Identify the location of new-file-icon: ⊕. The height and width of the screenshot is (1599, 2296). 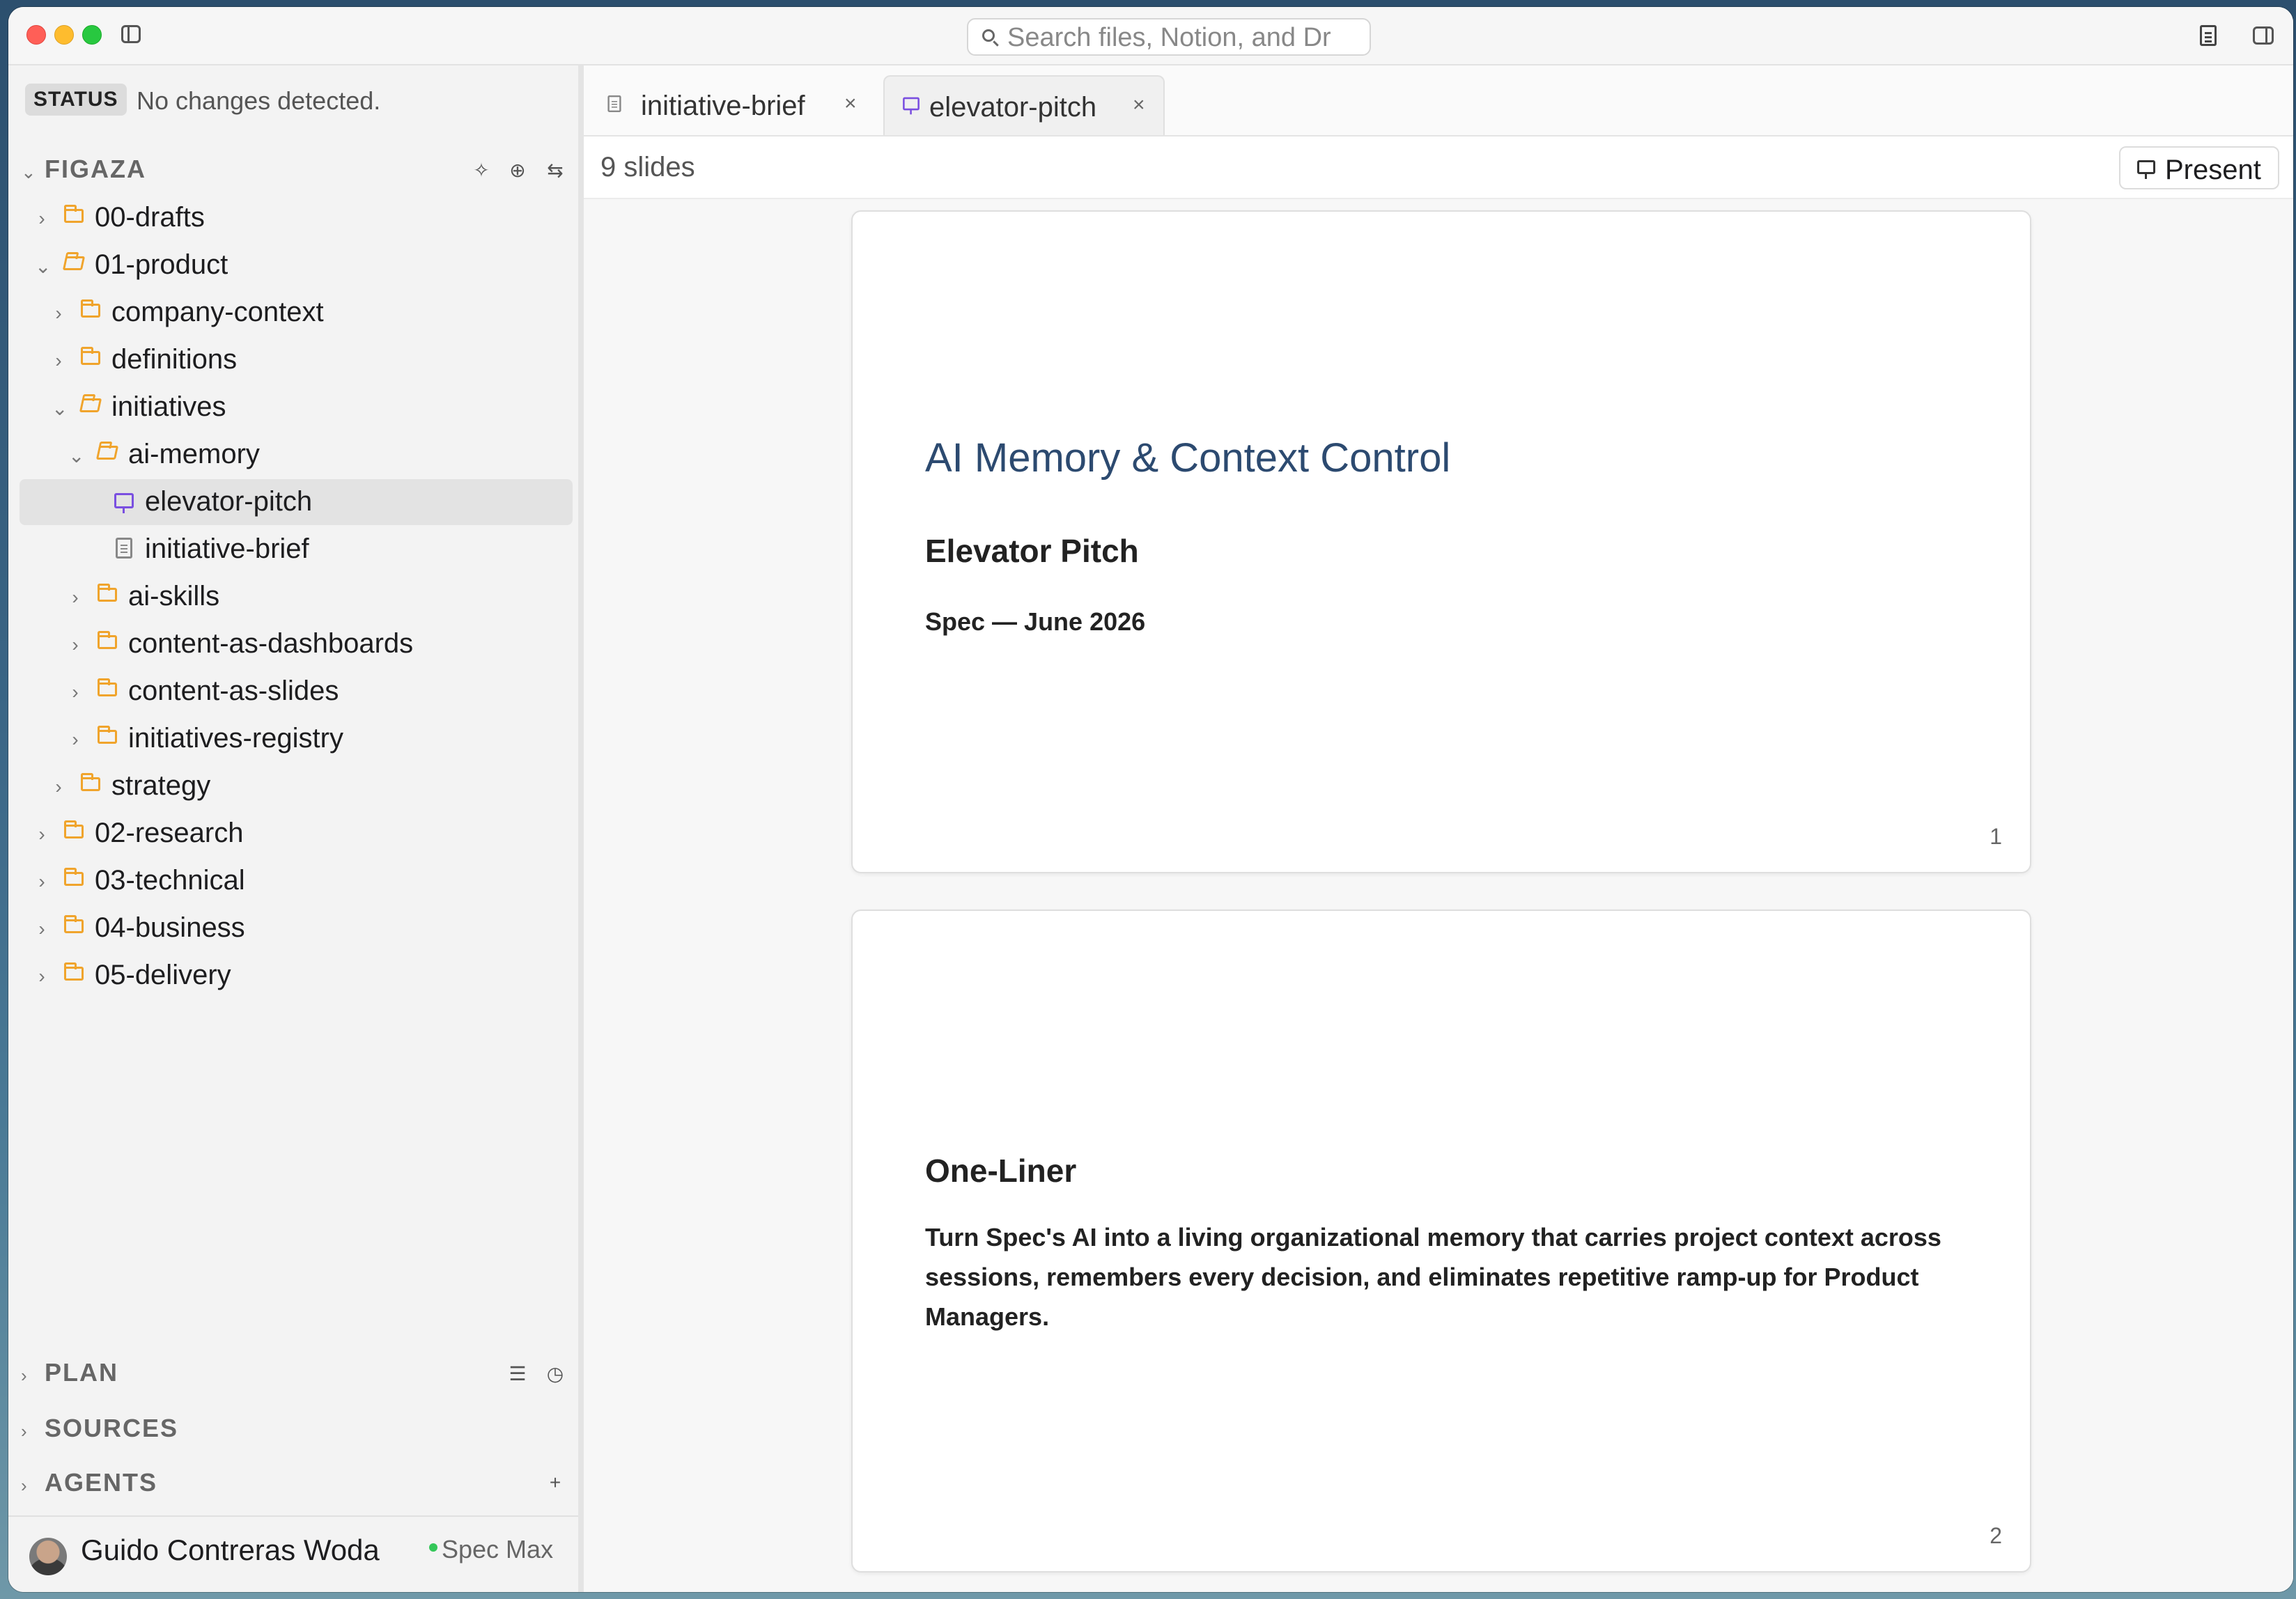
(518, 170).